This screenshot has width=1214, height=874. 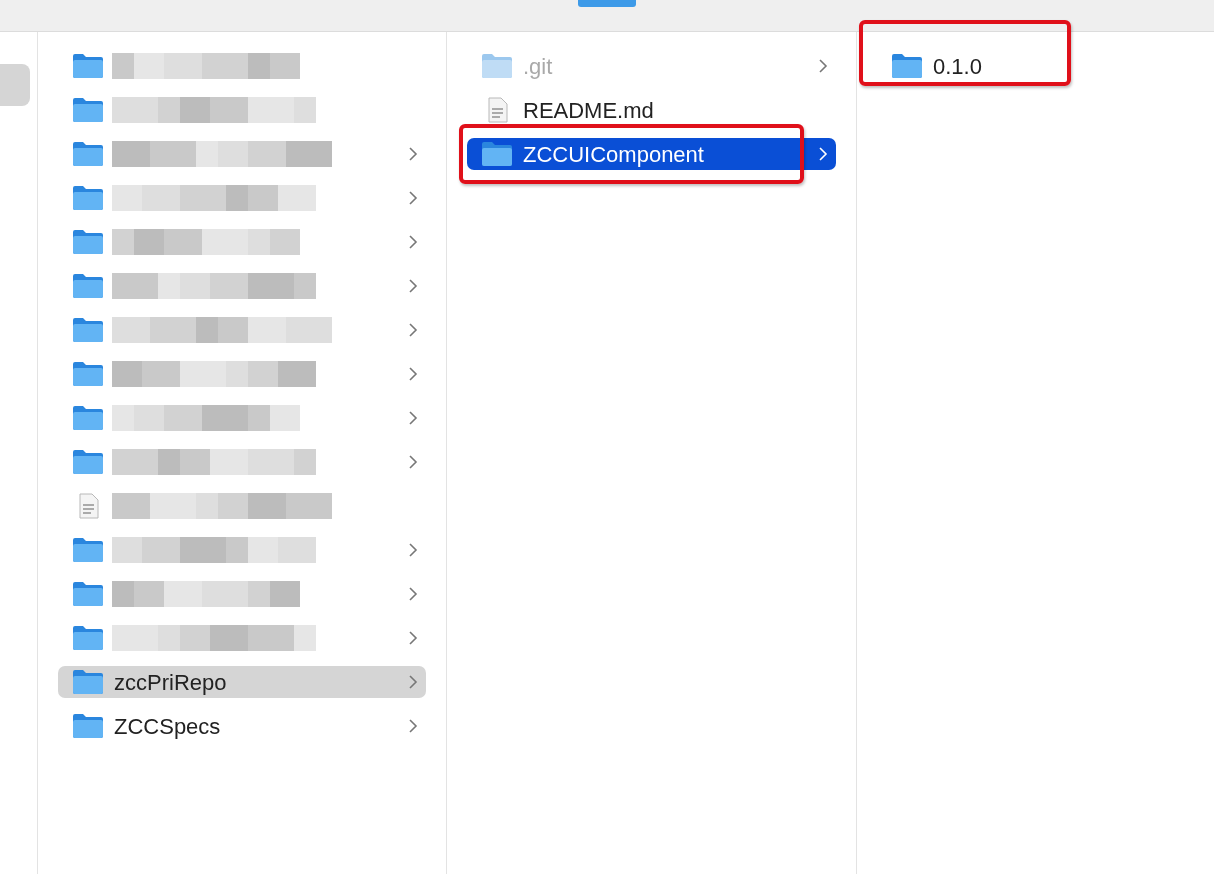 I want to click on file-name: .git, so click(x=538, y=66).